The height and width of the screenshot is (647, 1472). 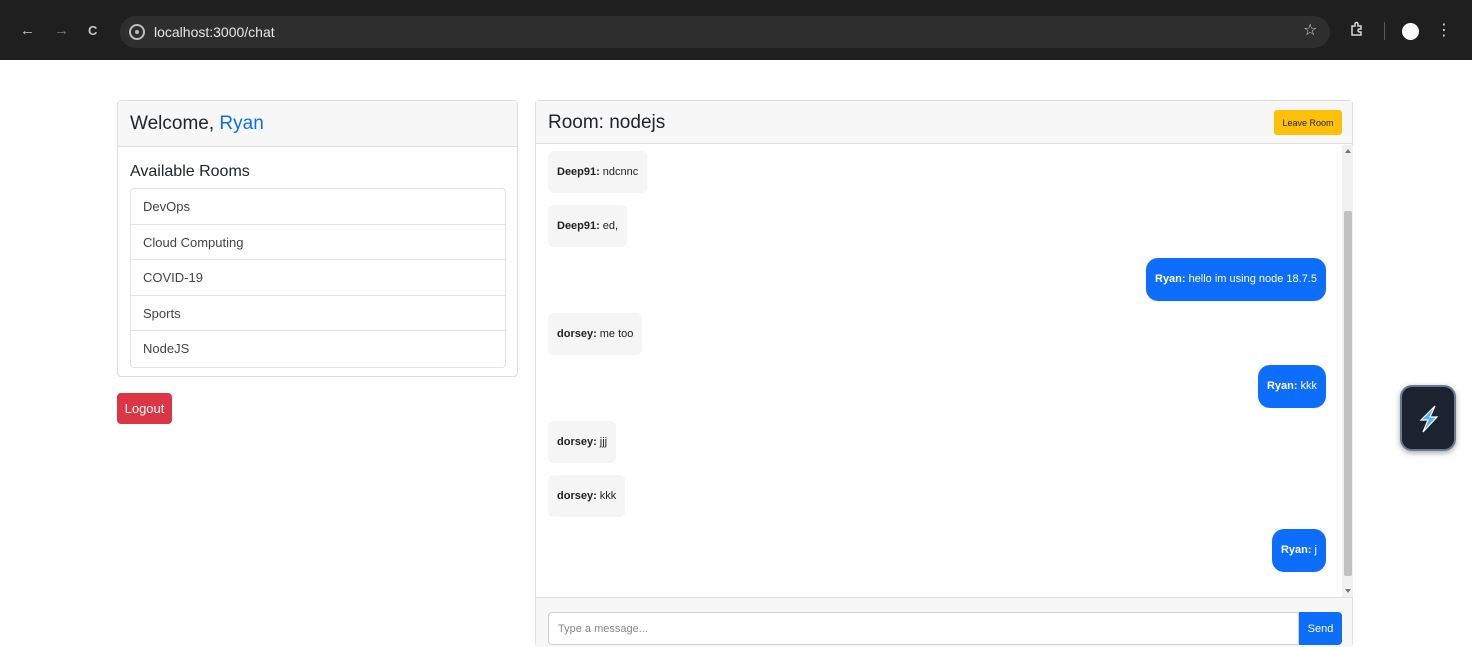 What do you see at coordinates (27, 31) in the screenshot?
I see `back-icon: ←` at bounding box center [27, 31].